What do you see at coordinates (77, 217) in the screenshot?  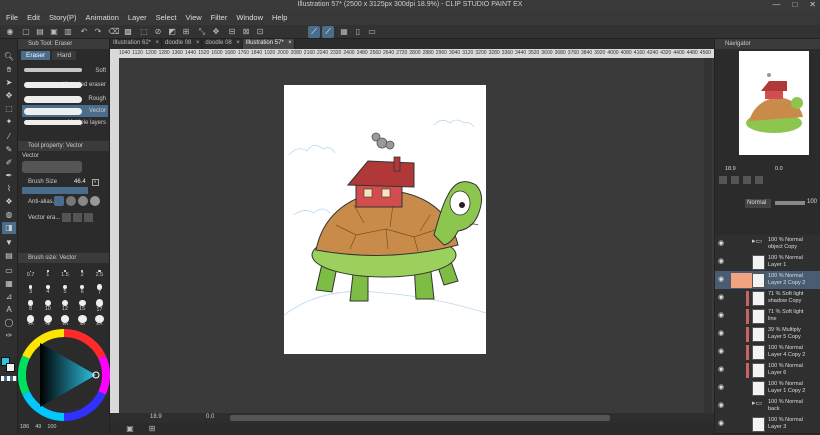 I see `vector-eraser-options` at bounding box center [77, 217].